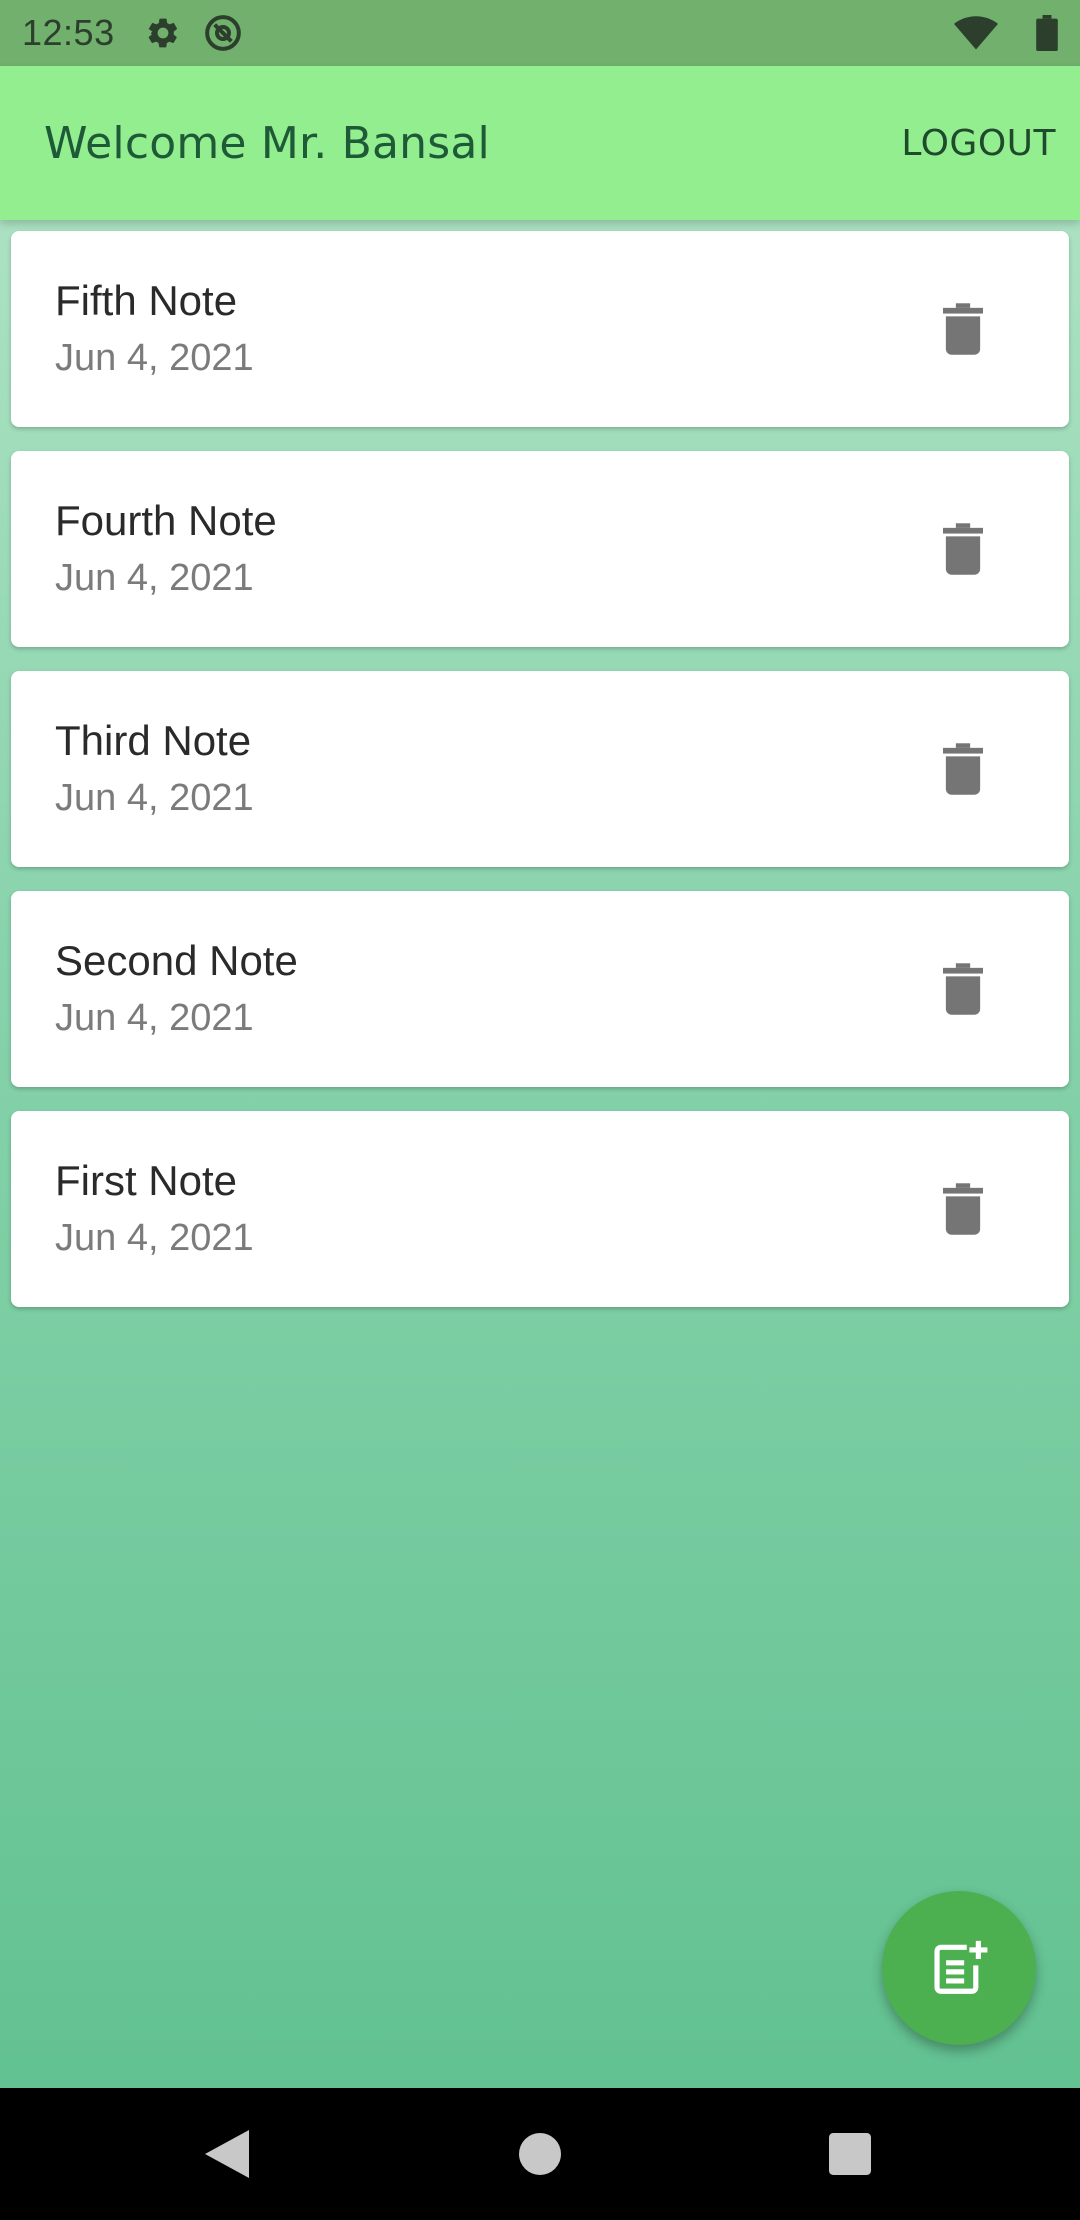 This screenshot has height=2220, width=1080. What do you see at coordinates (223, 33) in the screenshot?
I see `at-sign-icon` at bounding box center [223, 33].